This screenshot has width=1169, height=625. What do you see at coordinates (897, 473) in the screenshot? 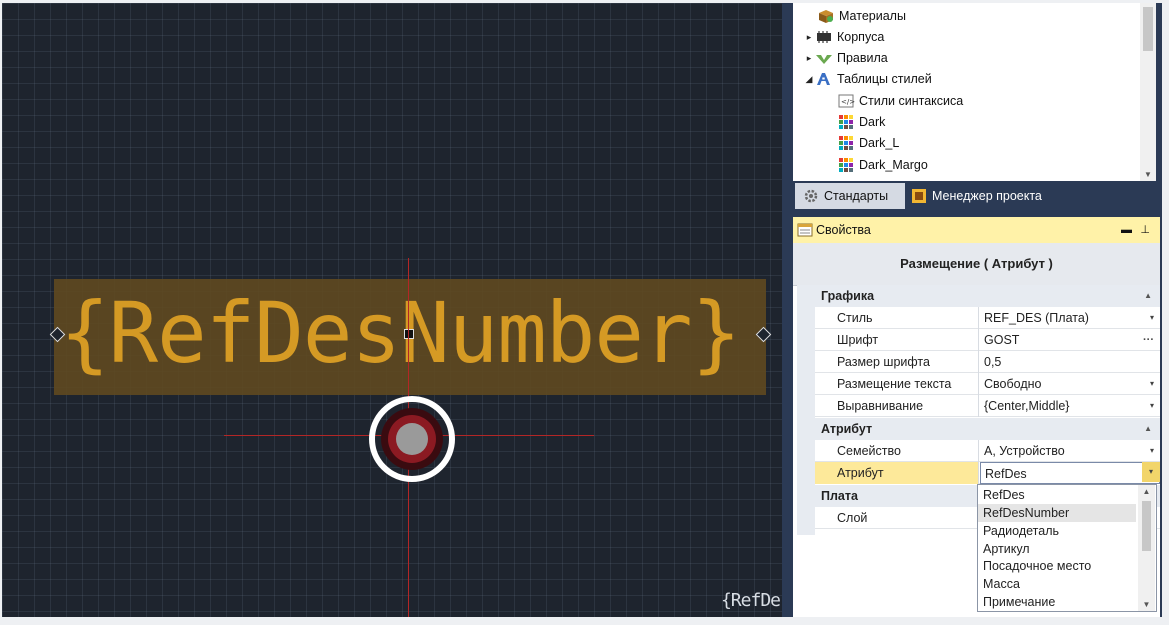
I see `property-name: Атрибут` at bounding box center [897, 473].